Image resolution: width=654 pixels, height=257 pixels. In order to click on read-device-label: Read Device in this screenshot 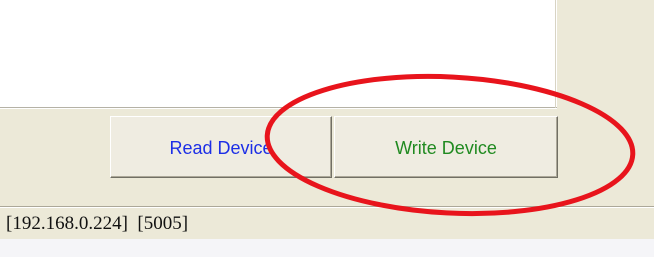, I will do `click(221, 148)`.